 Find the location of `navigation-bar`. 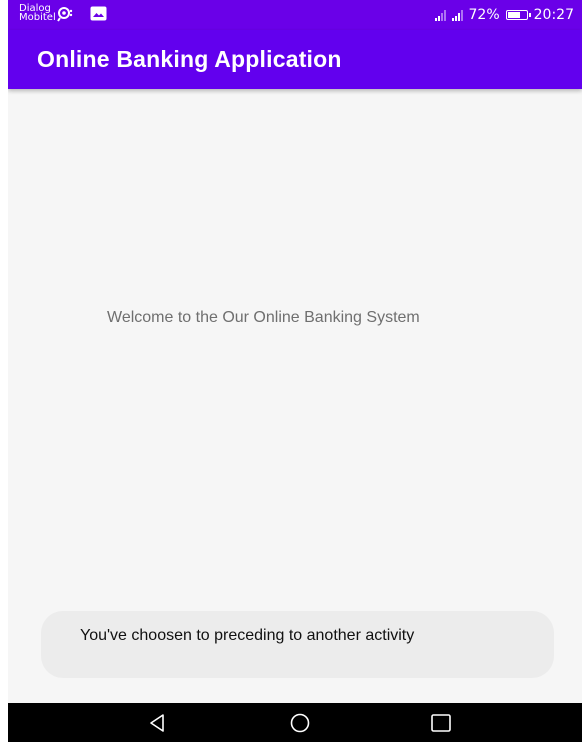

navigation-bar is located at coordinates (295, 722).